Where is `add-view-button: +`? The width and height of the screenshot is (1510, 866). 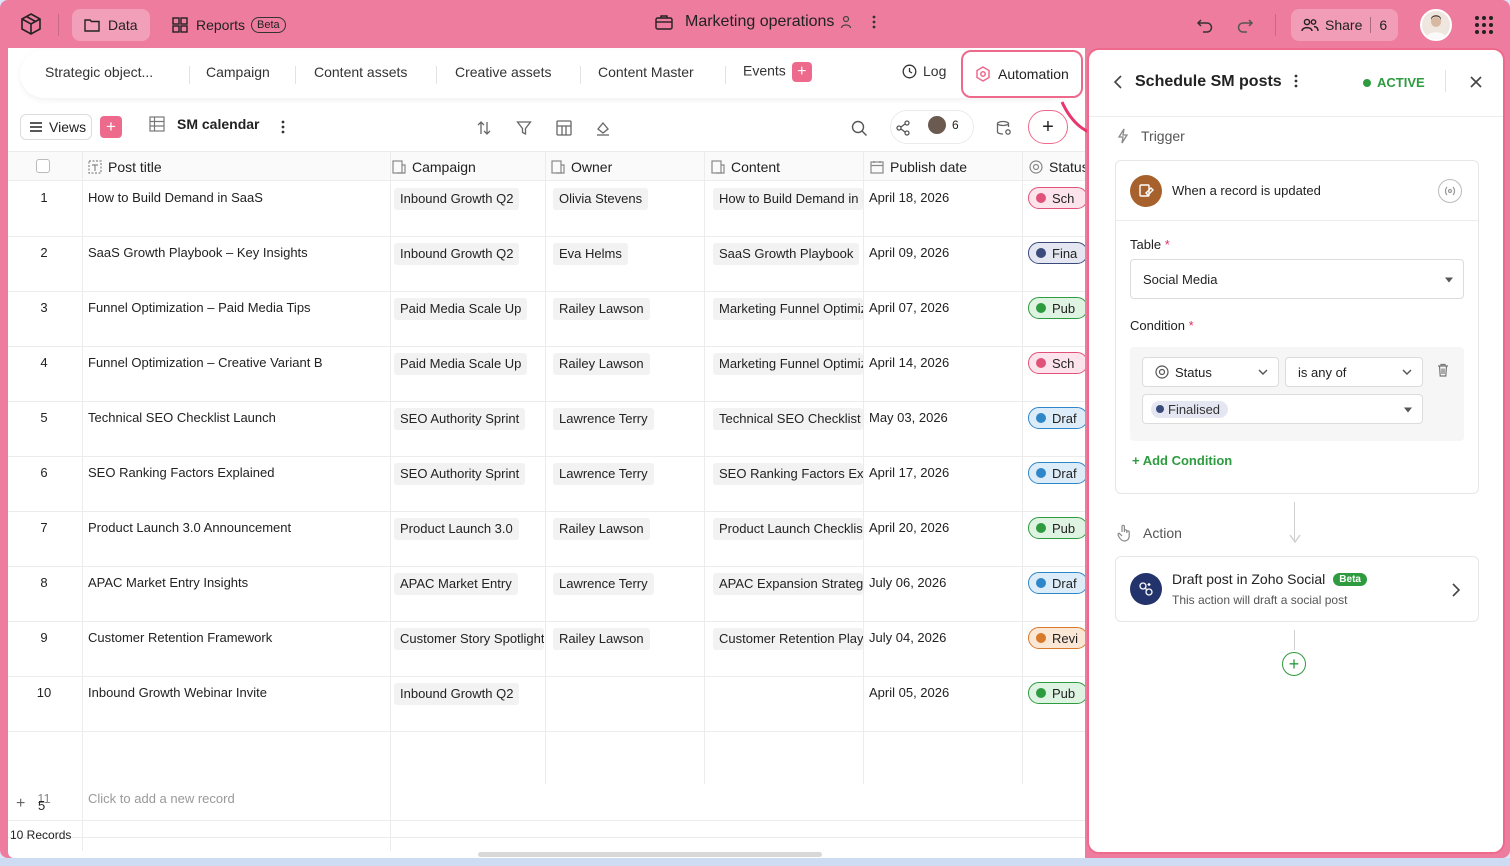
add-view-button: + is located at coordinates (111, 127).